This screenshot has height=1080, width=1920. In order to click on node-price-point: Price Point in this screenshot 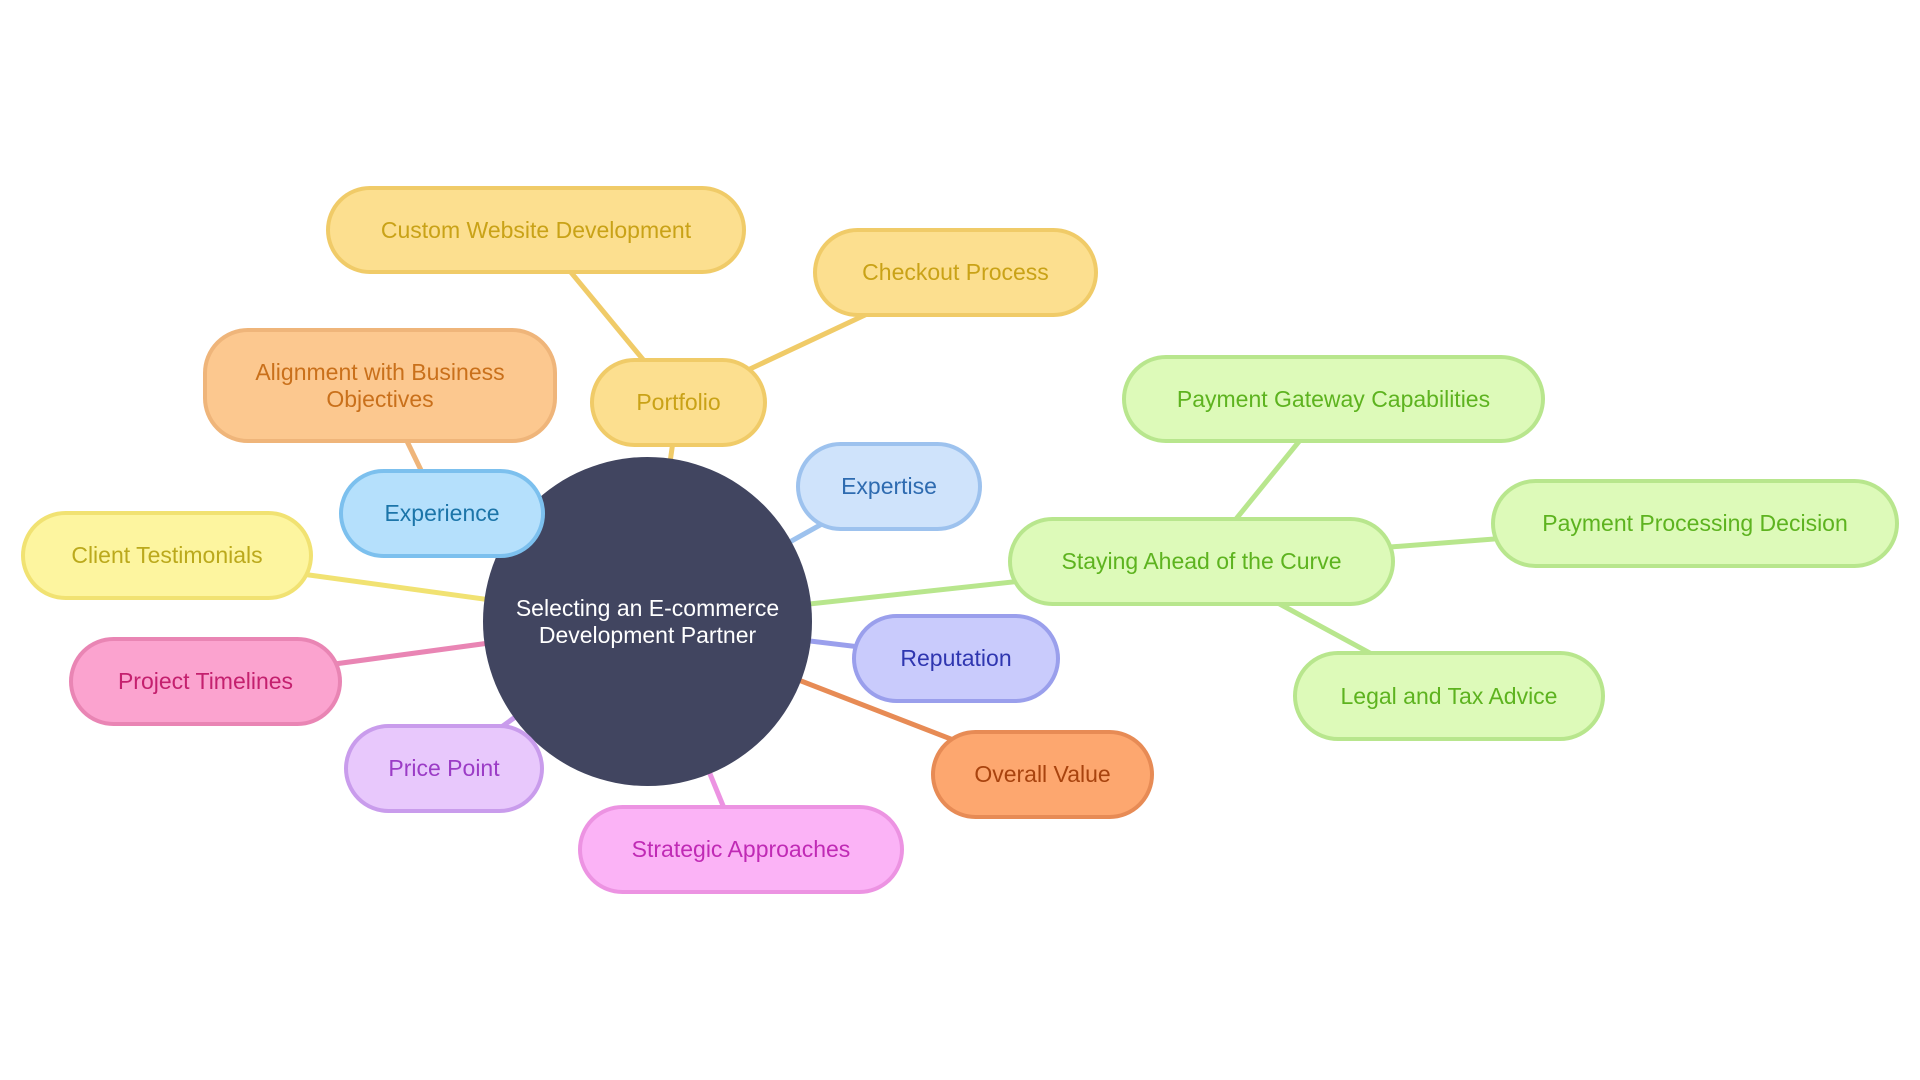, I will do `click(444, 768)`.